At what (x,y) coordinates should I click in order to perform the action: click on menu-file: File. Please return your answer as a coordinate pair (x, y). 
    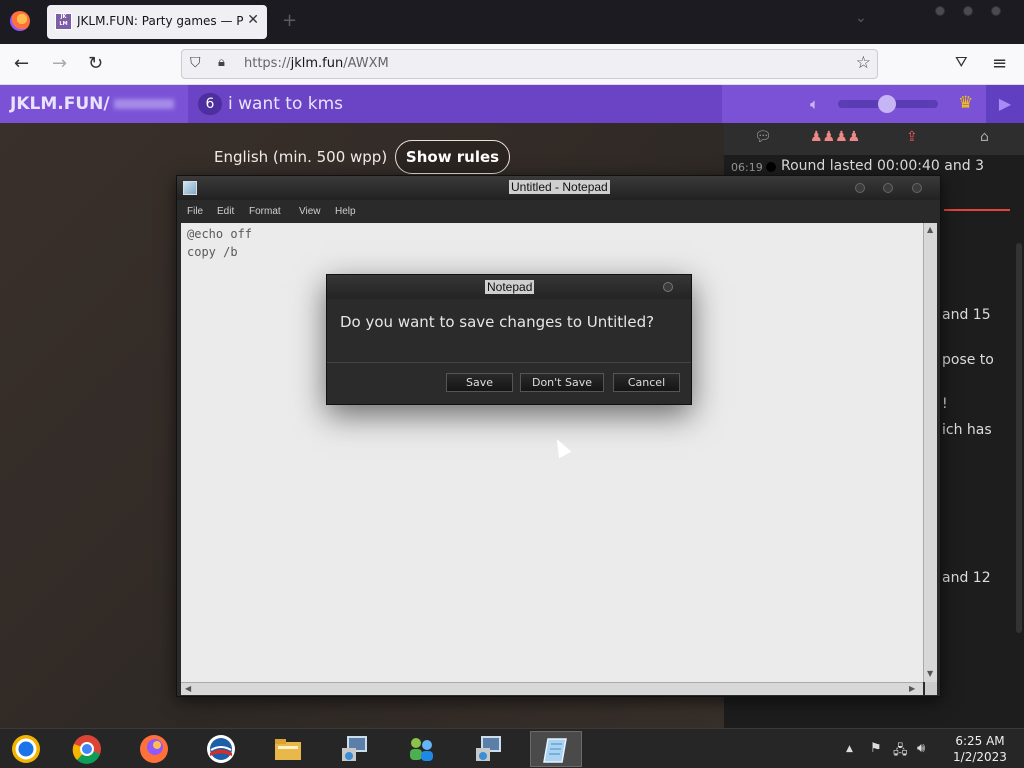
    Looking at the image, I should click on (195, 211).